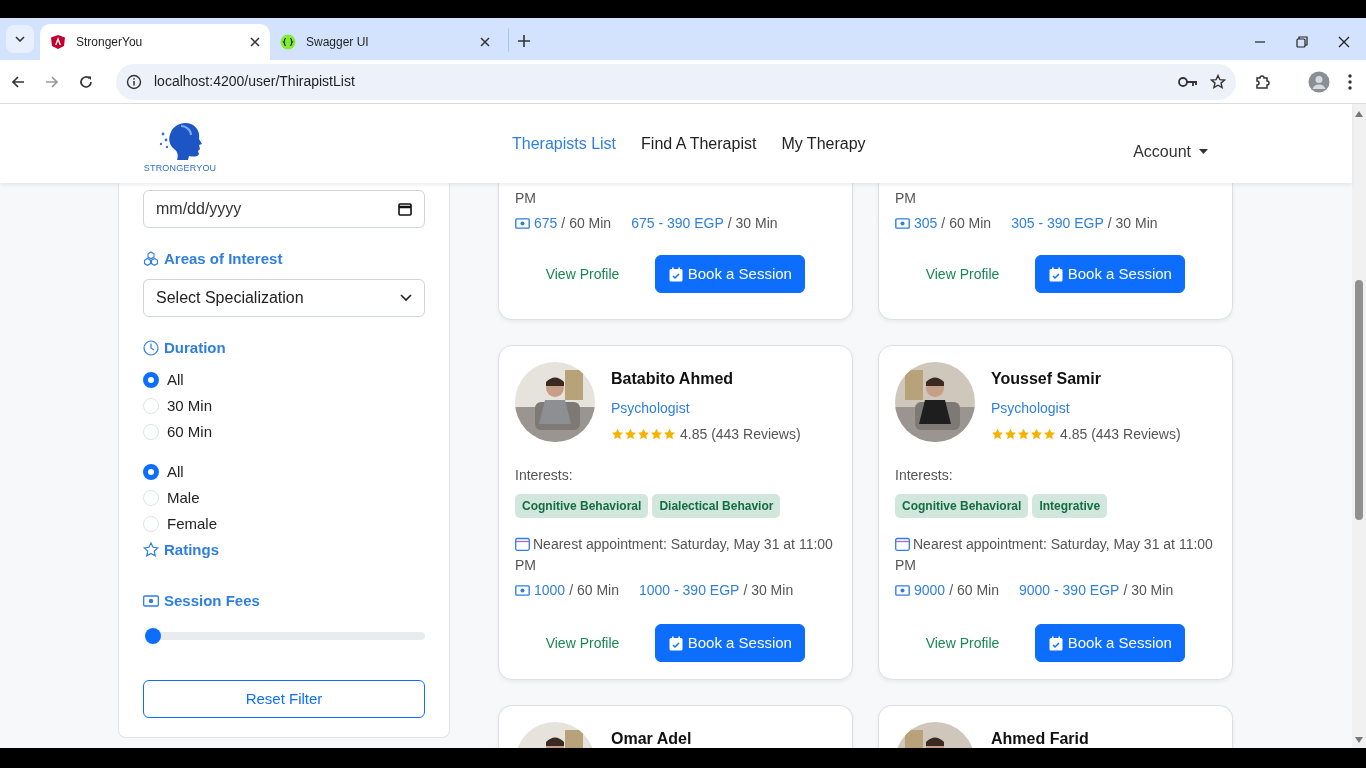  Describe the element at coordinates (153, 636) in the screenshot. I see `slider-thumb` at that location.